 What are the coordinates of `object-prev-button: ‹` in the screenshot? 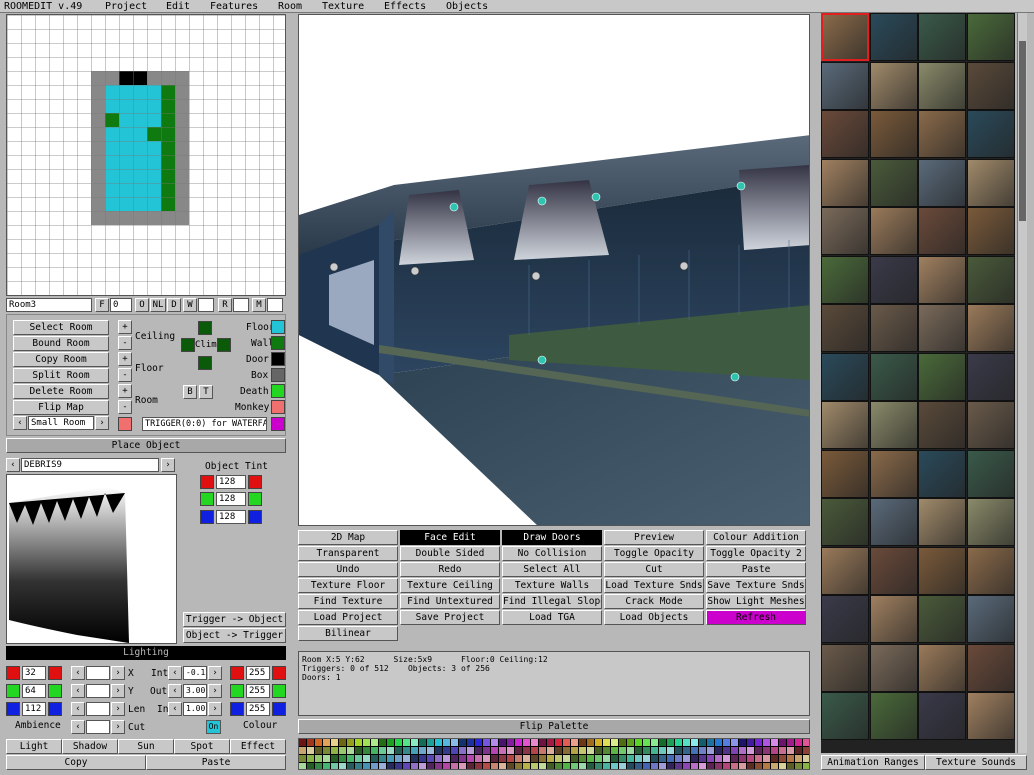 It's located at (13, 465).